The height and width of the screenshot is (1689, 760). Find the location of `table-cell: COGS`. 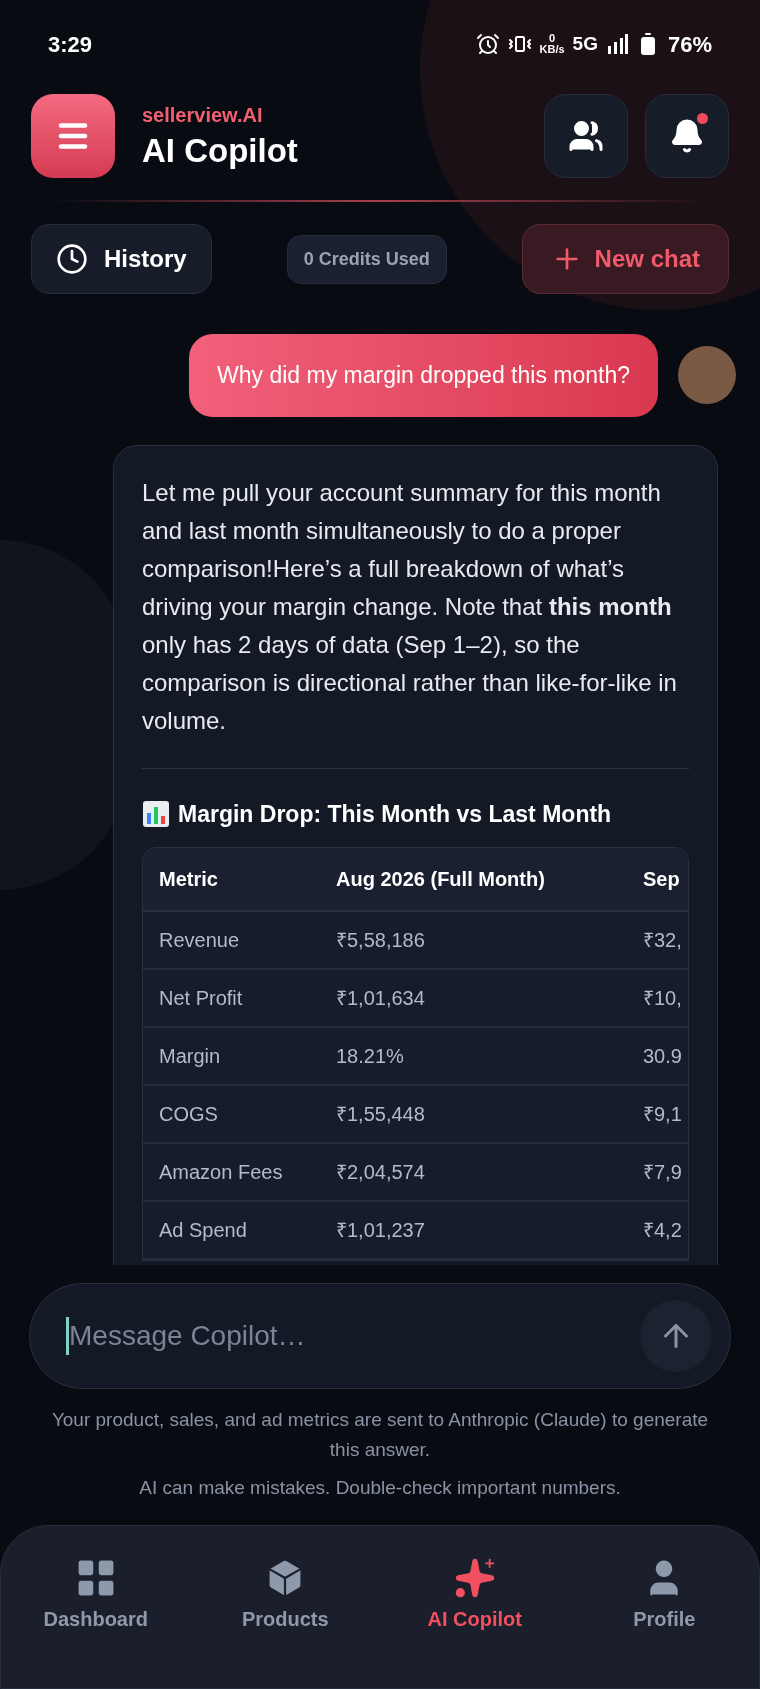

table-cell: COGS is located at coordinates (188, 1114).